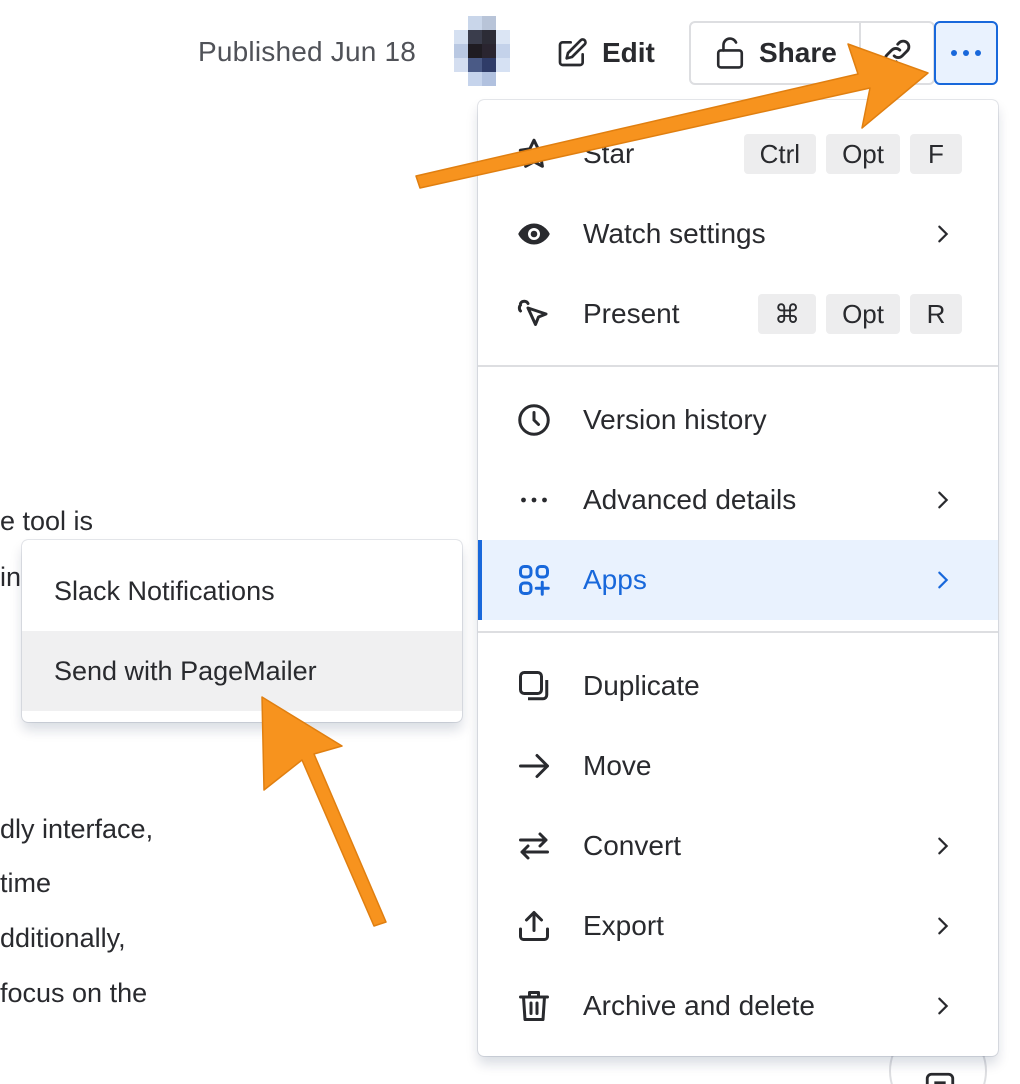 The width and height of the screenshot is (1020, 1084). What do you see at coordinates (482, 51) in the screenshot?
I see `avatar-image` at bounding box center [482, 51].